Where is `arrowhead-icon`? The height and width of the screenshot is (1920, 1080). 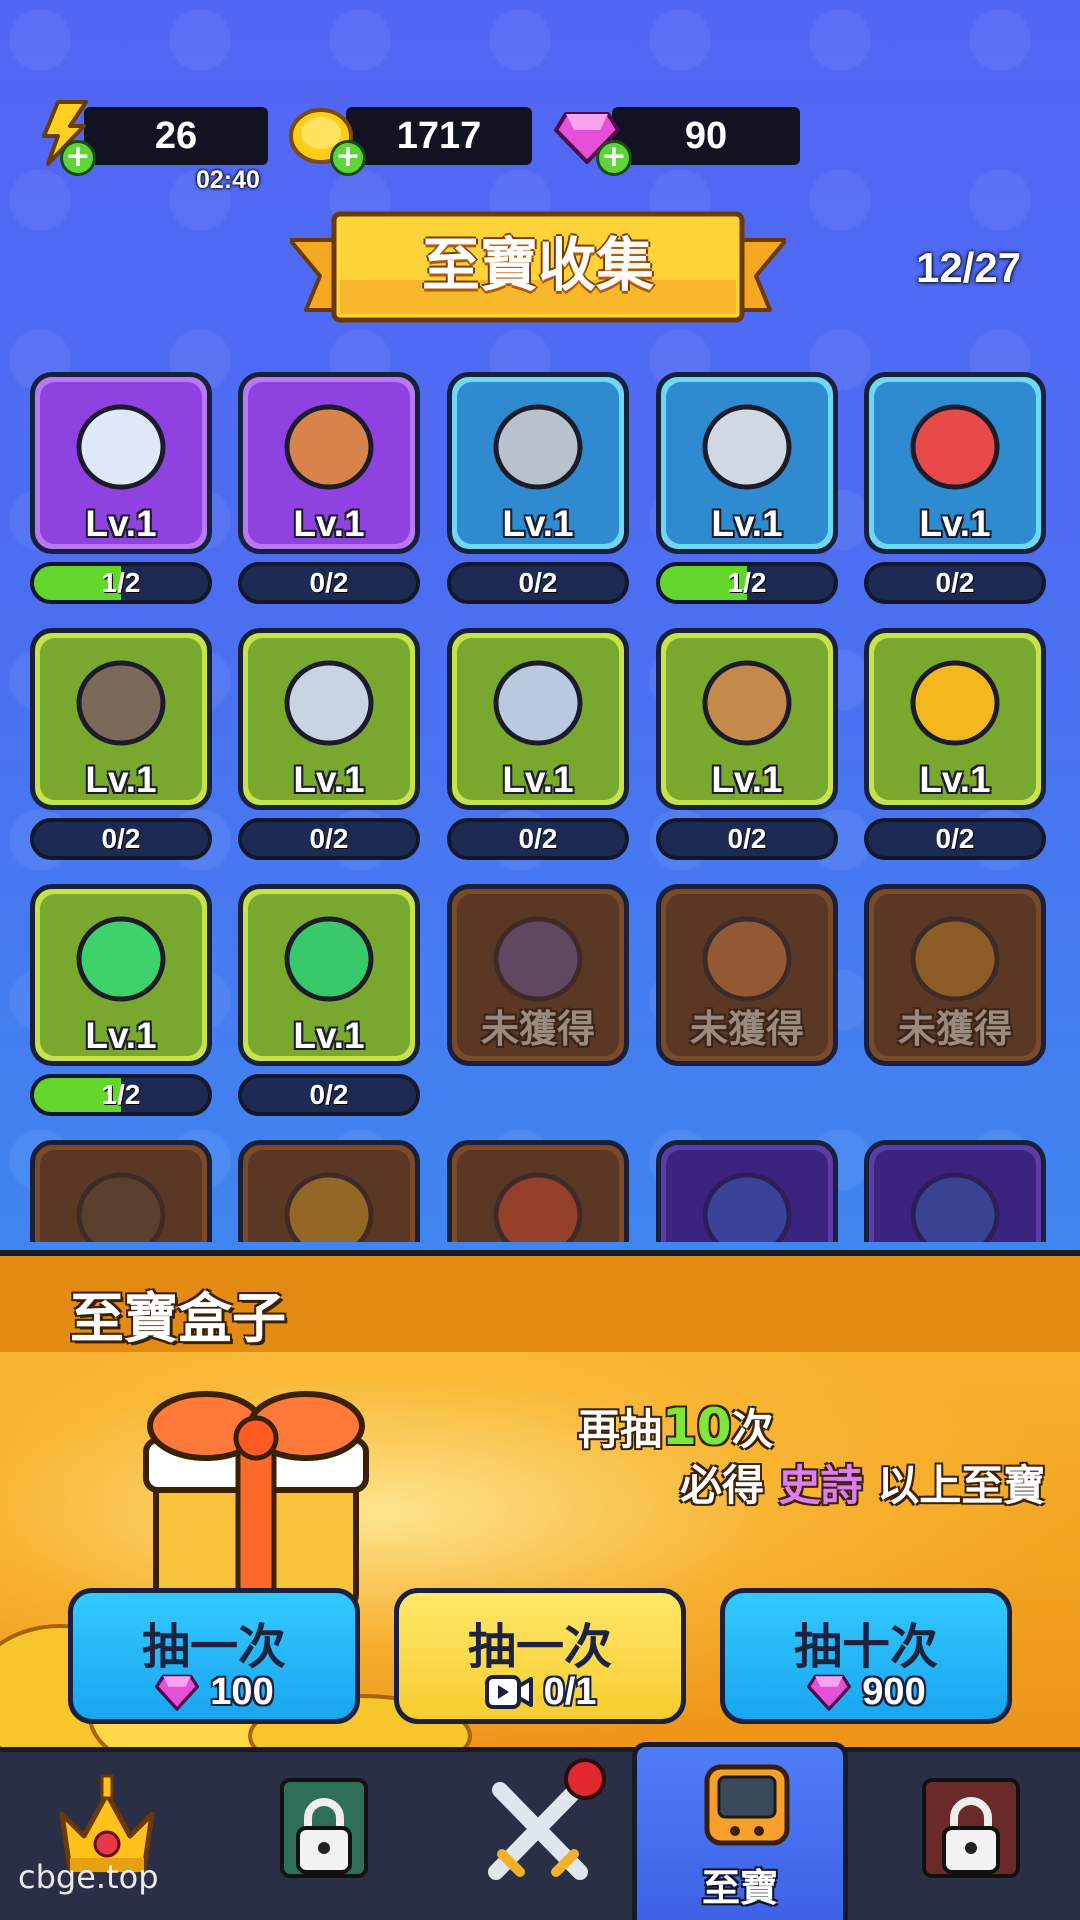 arrowhead-icon is located at coordinates (538, 447).